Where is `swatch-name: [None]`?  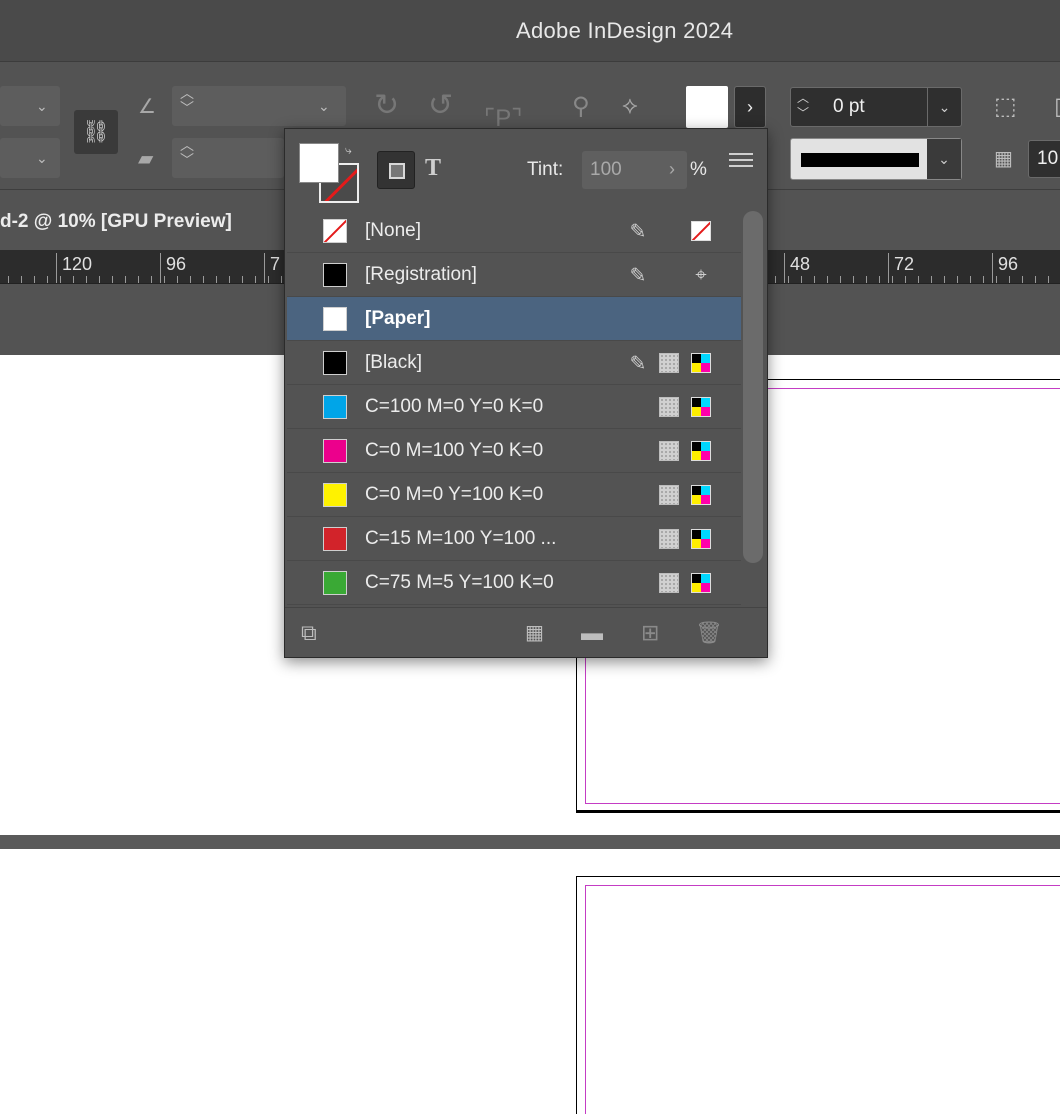 swatch-name: [None] is located at coordinates (393, 230).